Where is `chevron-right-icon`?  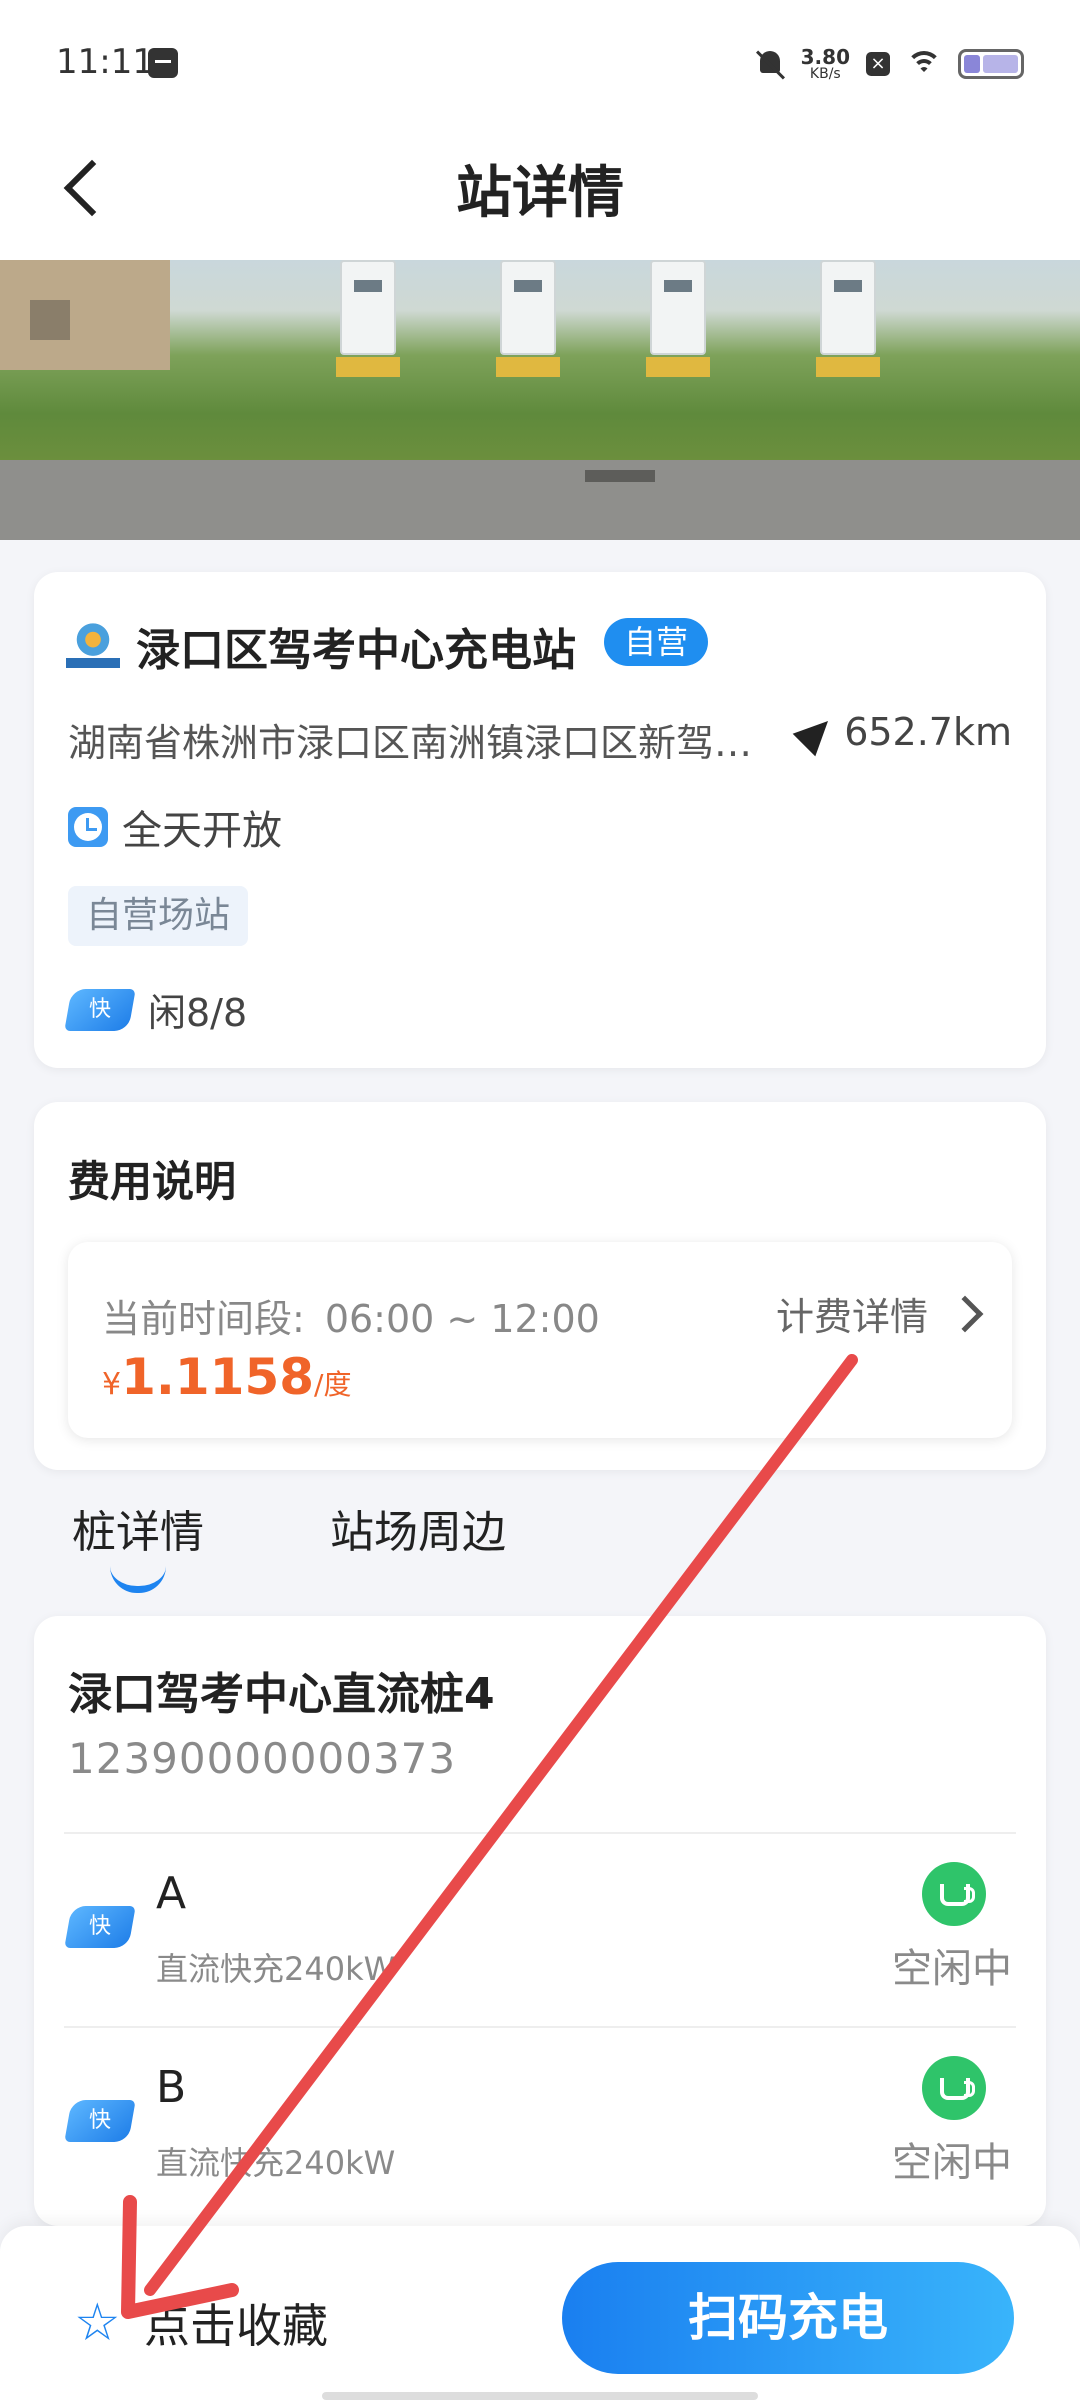
chevron-right-icon is located at coordinates (965, 1313).